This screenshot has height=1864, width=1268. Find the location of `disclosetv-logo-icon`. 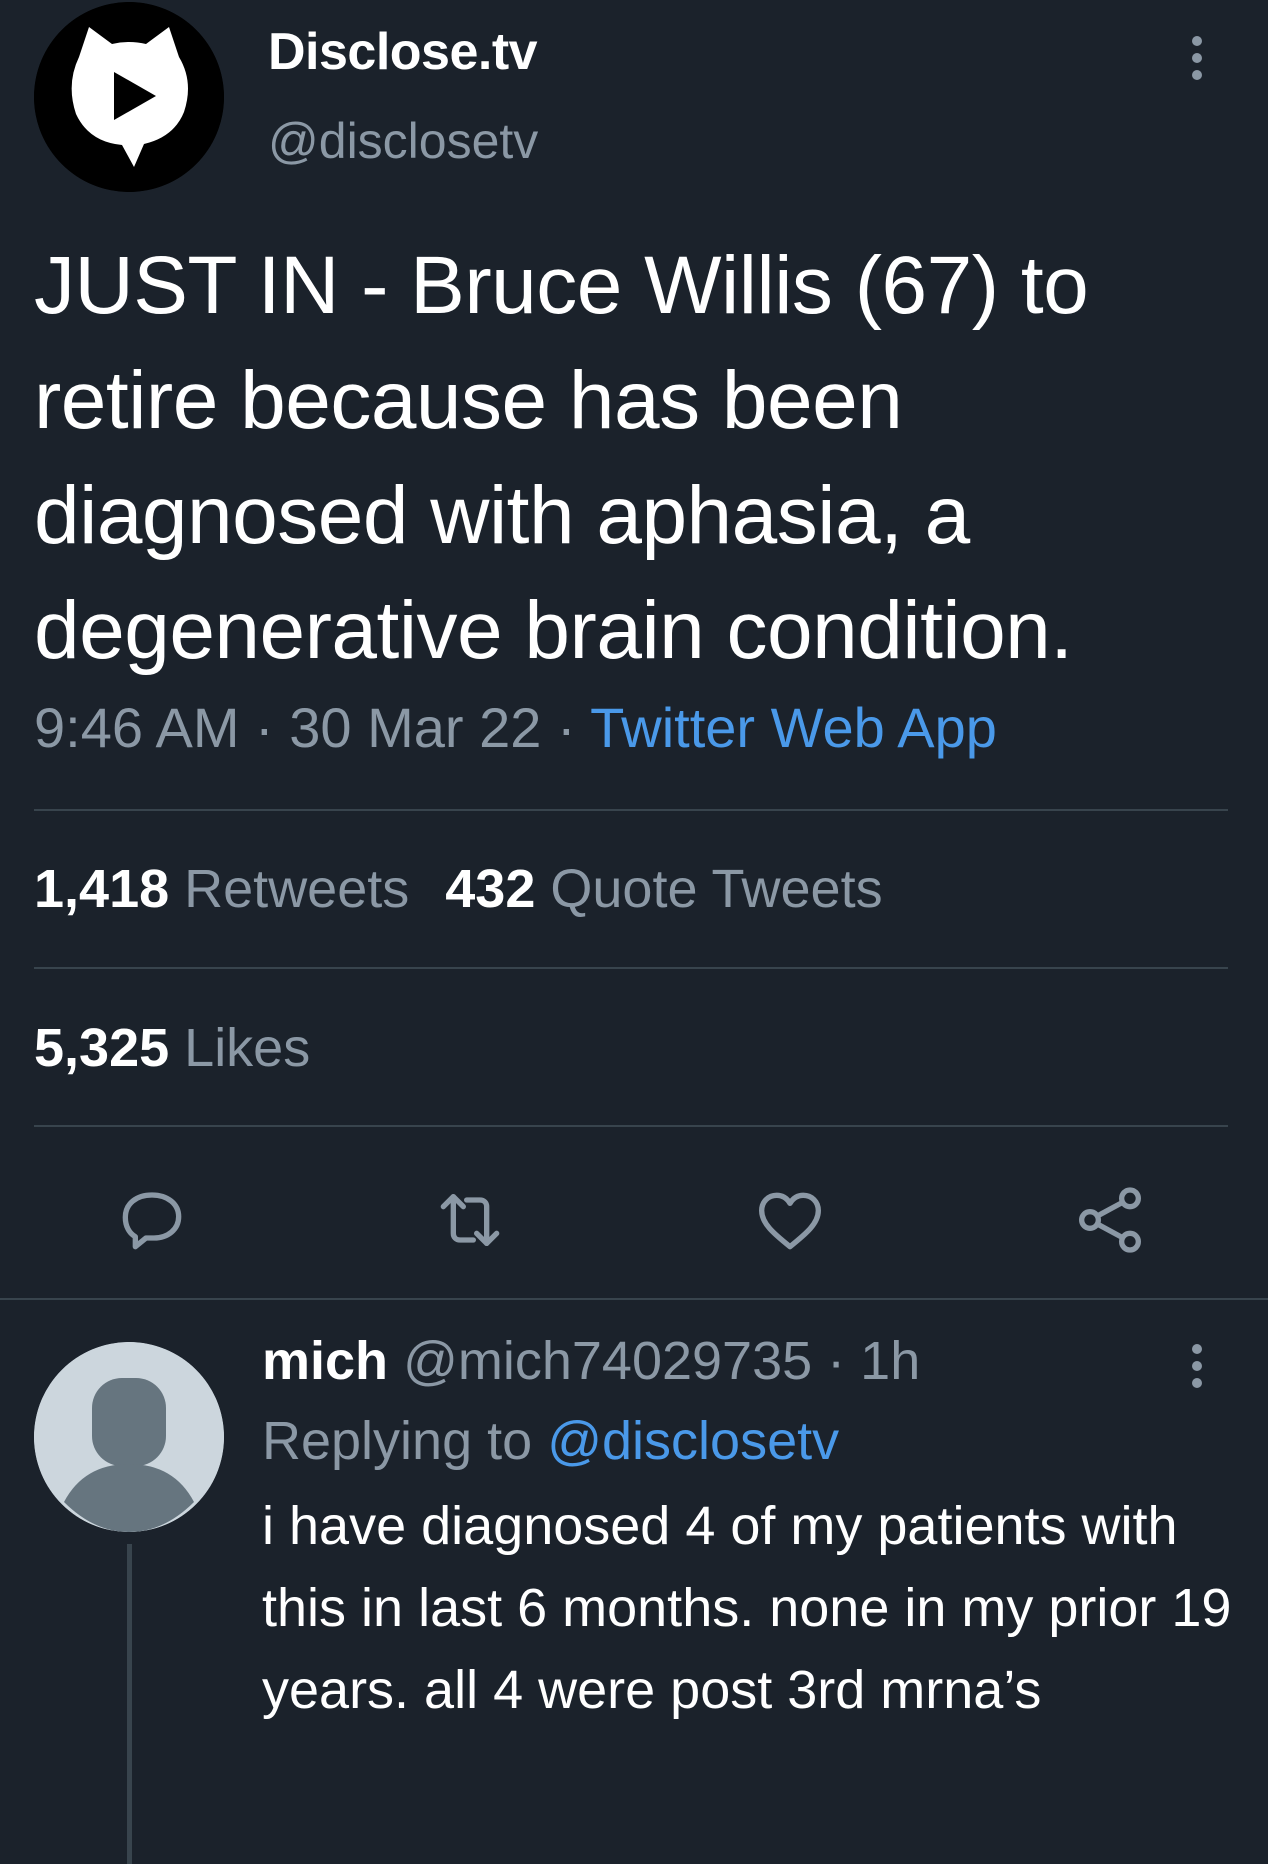

disclosetv-logo-icon is located at coordinates (129, 97).